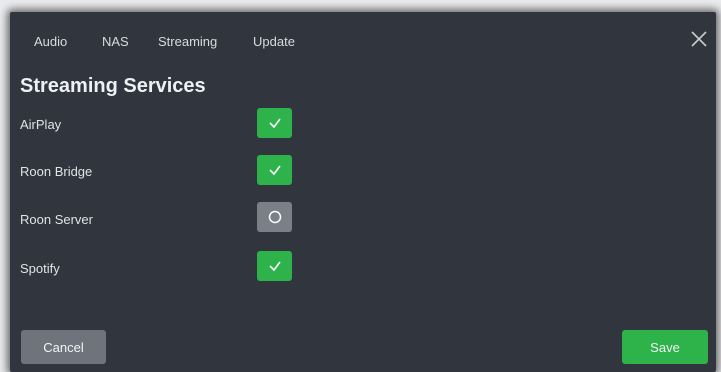  I want to click on service-label-roon-server: Roon Server, so click(56, 219).